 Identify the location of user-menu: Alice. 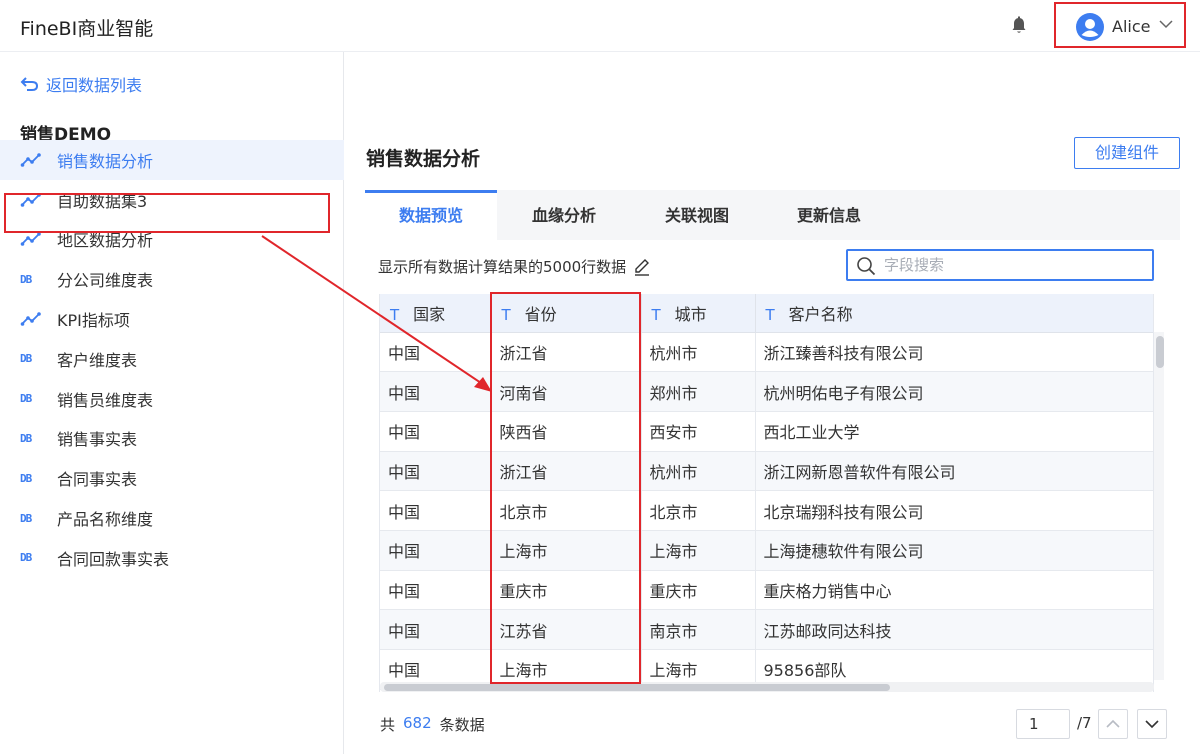
(1120, 25).